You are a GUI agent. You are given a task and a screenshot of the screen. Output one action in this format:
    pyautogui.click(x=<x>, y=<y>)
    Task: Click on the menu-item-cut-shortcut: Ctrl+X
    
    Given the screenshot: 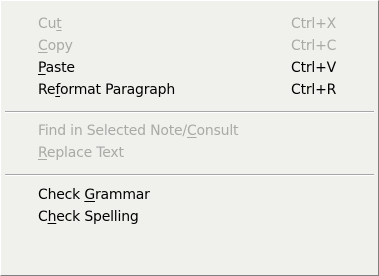 What is the action you would take?
    pyautogui.click(x=314, y=24)
    